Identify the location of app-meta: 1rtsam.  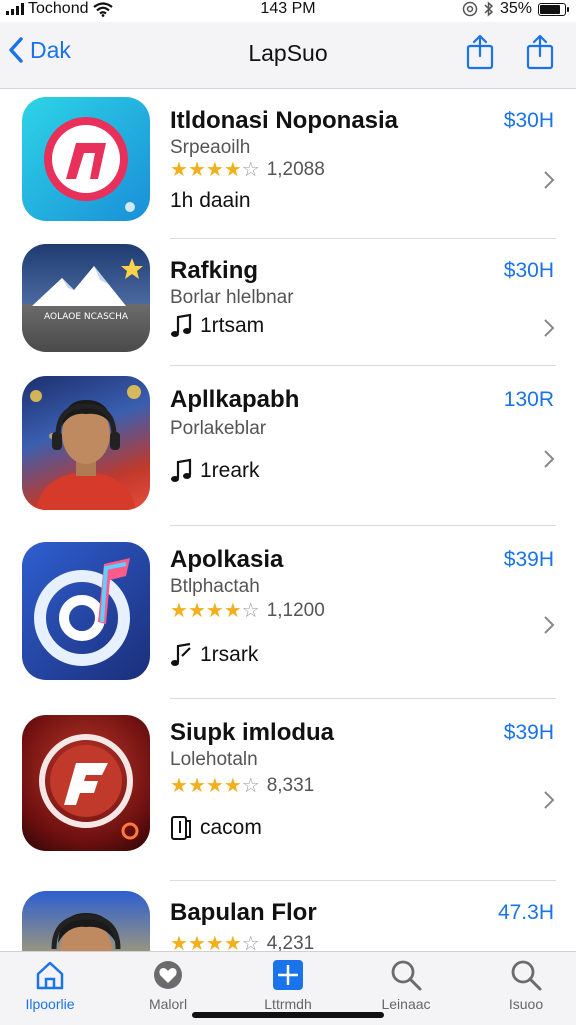
(217, 326).